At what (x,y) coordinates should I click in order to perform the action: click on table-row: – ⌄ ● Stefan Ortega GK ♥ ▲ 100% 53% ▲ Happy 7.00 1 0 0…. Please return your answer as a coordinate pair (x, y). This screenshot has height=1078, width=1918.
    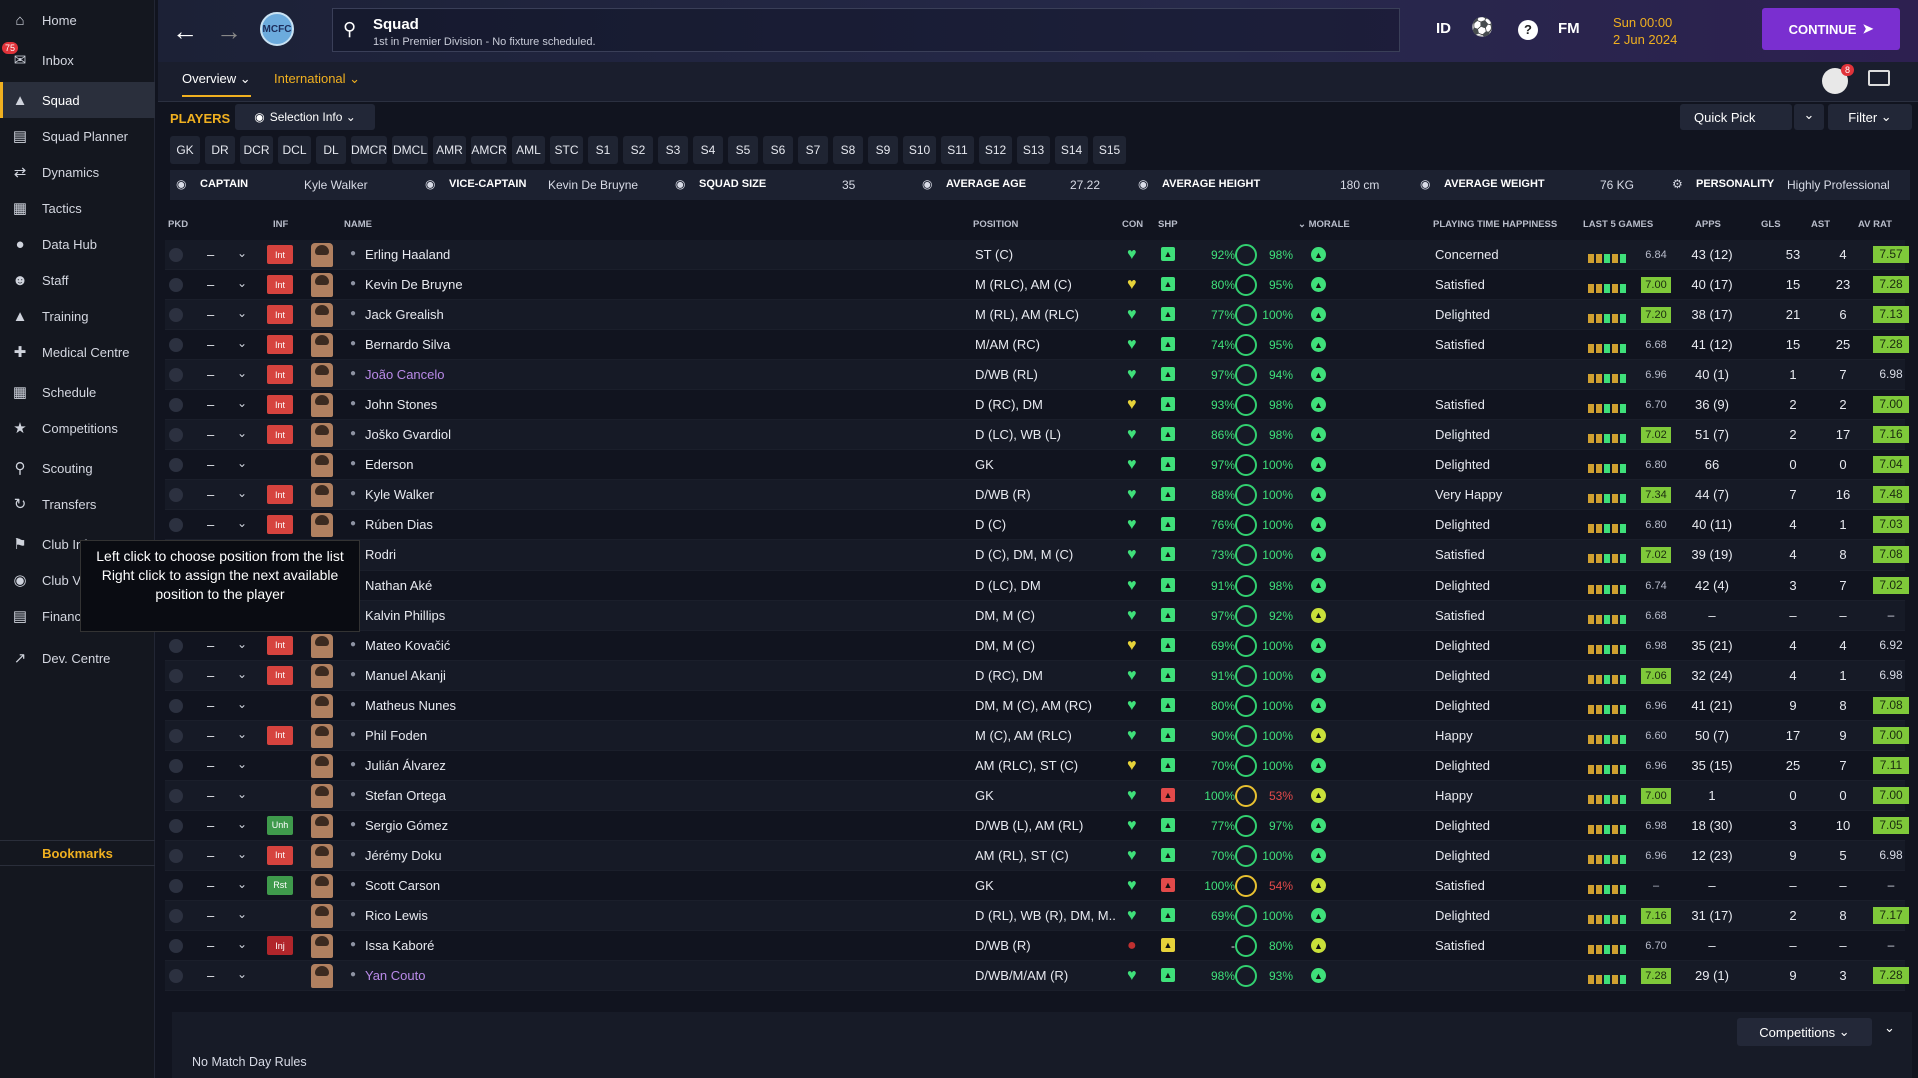
    Looking at the image, I should click on (1037, 795).